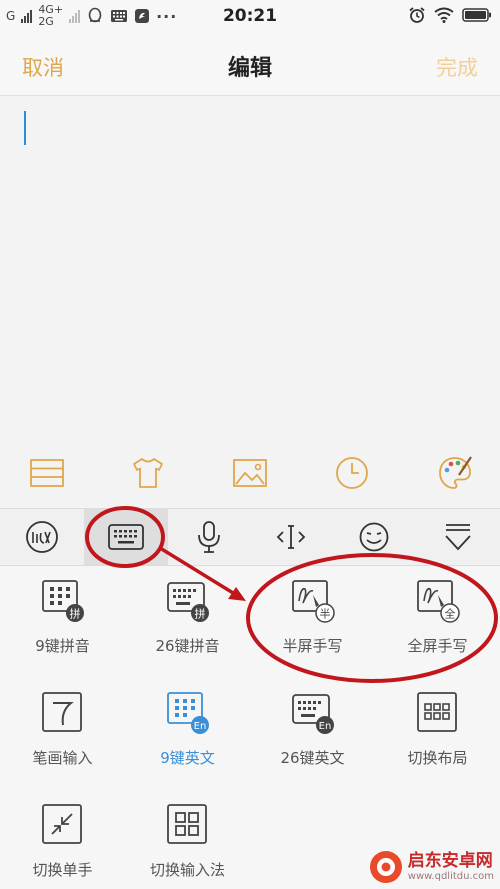 The height and width of the screenshot is (889, 500). I want to click on mode-label: 9键拼音, so click(62, 646).